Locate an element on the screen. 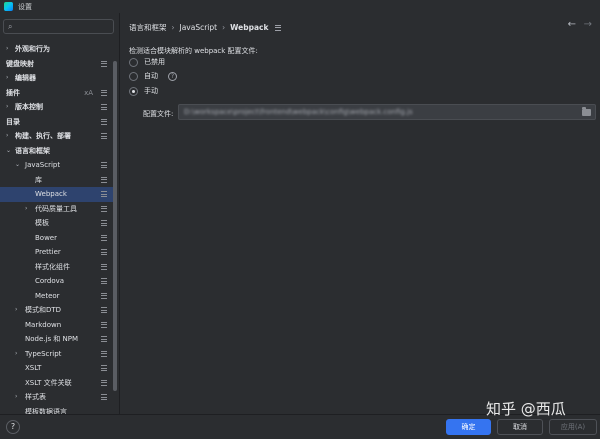  back-arrow-icon: ← is located at coordinates (572, 24).